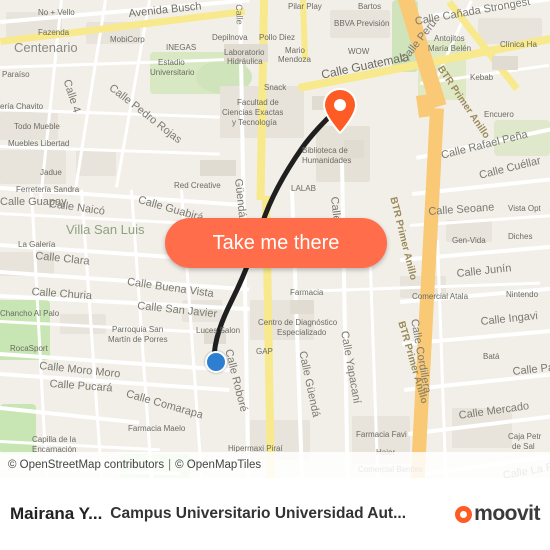  Describe the element at coordinates (507, 513) in the screenshot. I see `moovit-wordmark: moovit` at that location.